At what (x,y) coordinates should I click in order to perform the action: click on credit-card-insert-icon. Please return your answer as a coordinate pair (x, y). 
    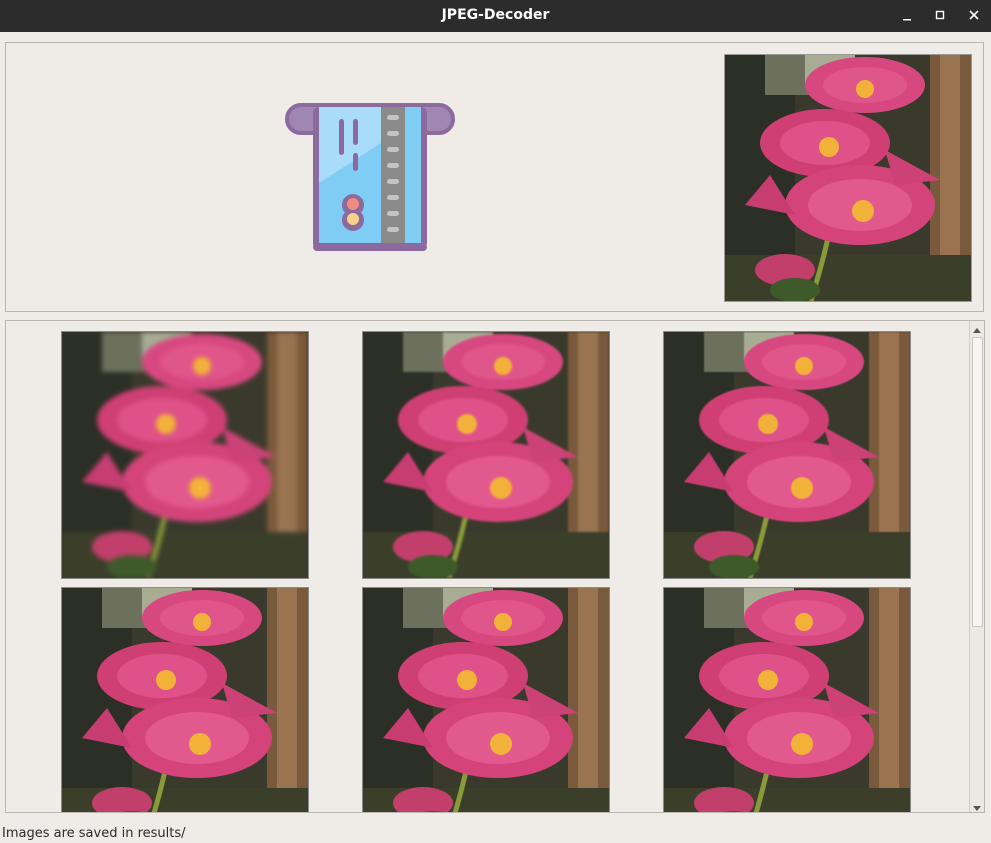
    Looking at the image, I should click on (370, 177).